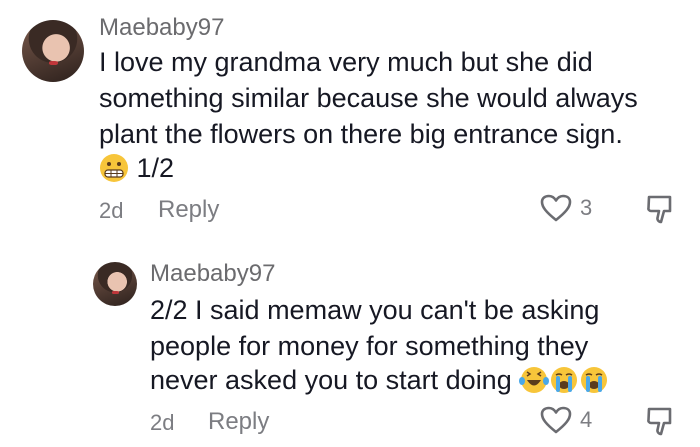 Image resolution: width=700 pixels, height=447 pixels. I want to click on like-button: 3, so click(566, 208).